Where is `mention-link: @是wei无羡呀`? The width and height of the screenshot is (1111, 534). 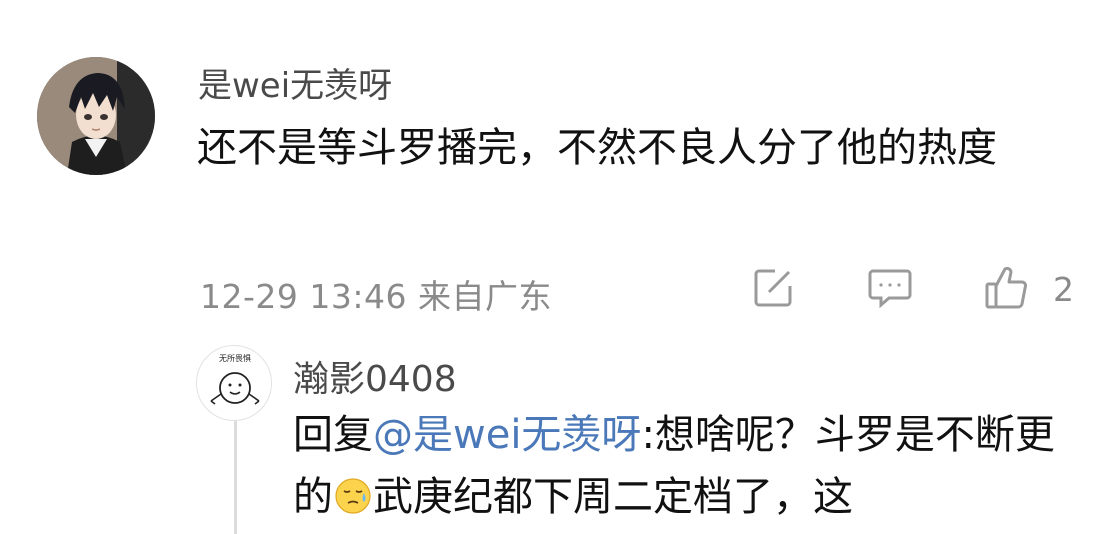 mention-link: @是wei无羡呀 is located at coordinates (507, 435).